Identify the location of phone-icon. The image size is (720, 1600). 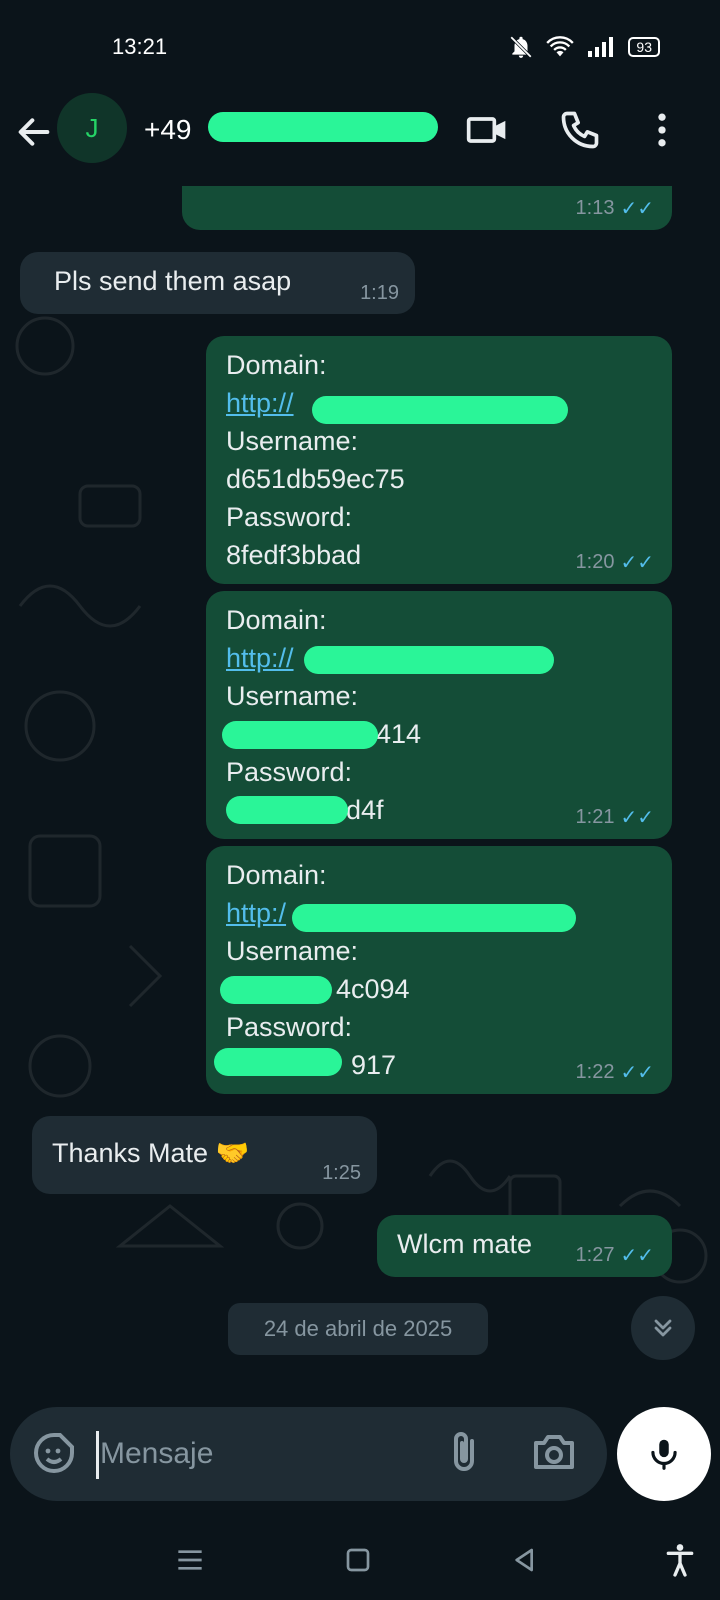
(580, 130).